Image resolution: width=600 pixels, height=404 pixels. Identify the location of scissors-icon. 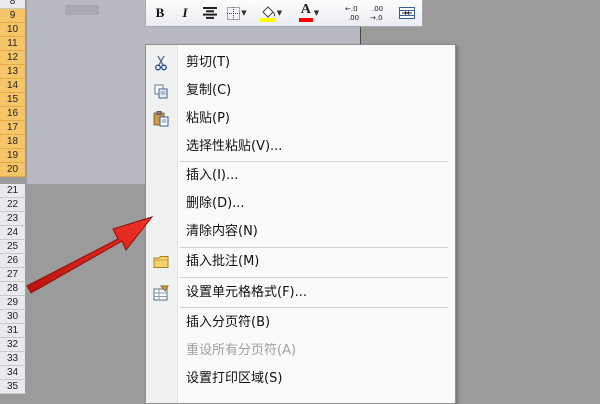
(161, 63).